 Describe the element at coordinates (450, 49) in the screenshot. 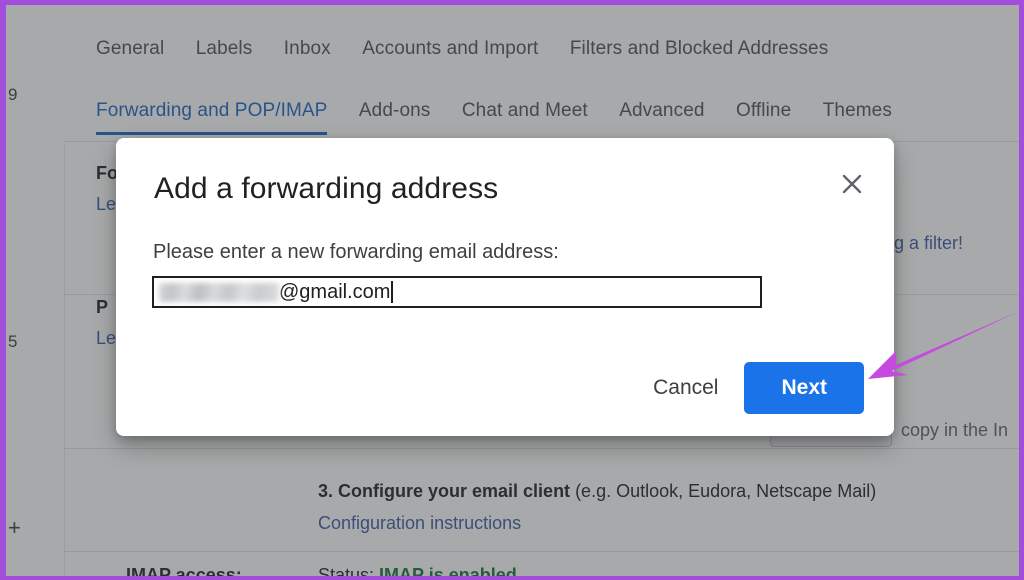

I see `tab-accounts-and-import: Accounts and Import` at that location.